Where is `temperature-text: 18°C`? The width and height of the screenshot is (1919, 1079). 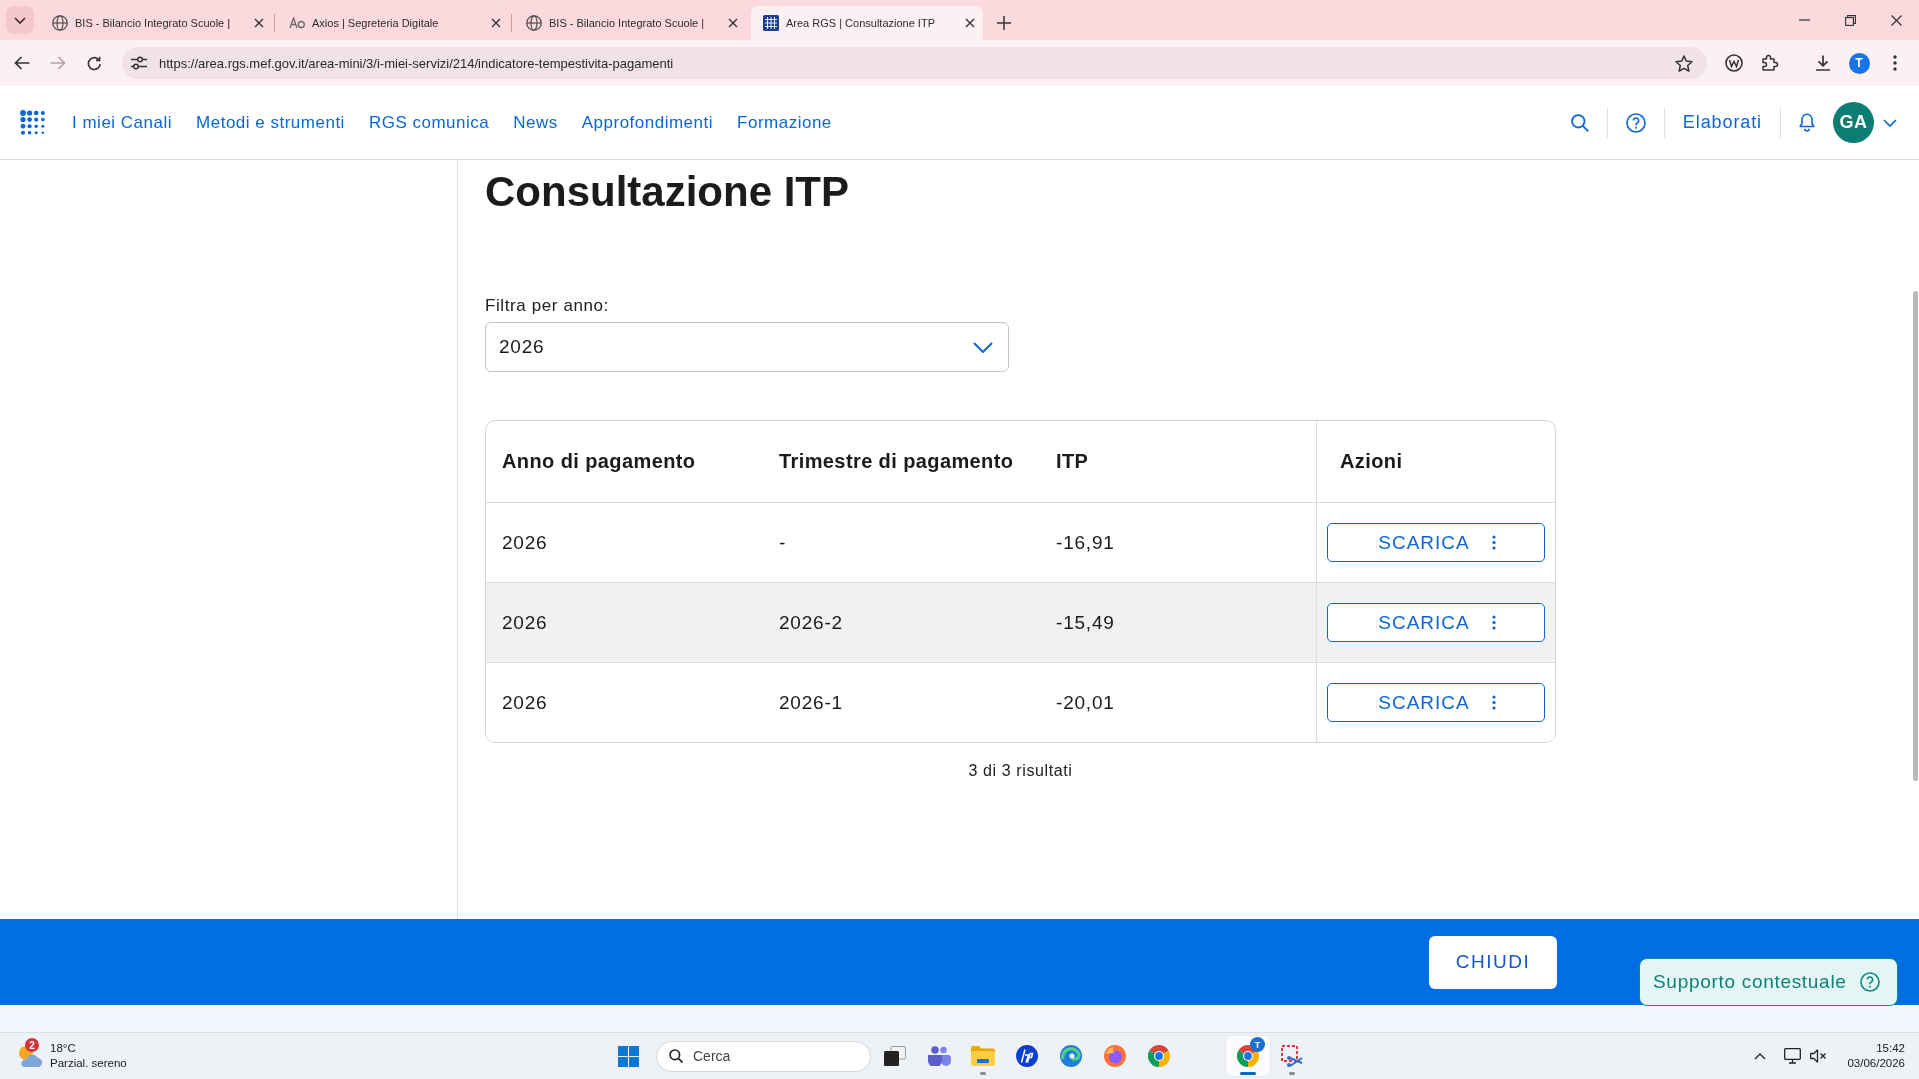
temperature-text: 18°C is located at coordinates (63, 1048).